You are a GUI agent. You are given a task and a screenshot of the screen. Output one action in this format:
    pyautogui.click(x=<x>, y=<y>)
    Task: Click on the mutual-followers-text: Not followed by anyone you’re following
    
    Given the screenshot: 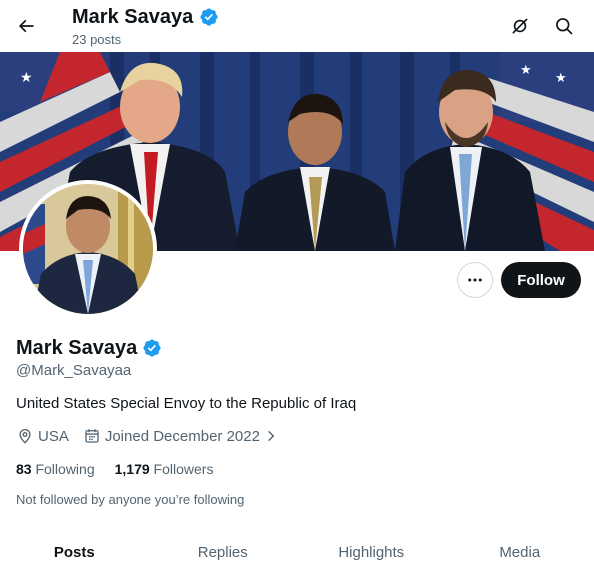 What is the action you would take?
    pyautogui.click(x=130, y=499)
    